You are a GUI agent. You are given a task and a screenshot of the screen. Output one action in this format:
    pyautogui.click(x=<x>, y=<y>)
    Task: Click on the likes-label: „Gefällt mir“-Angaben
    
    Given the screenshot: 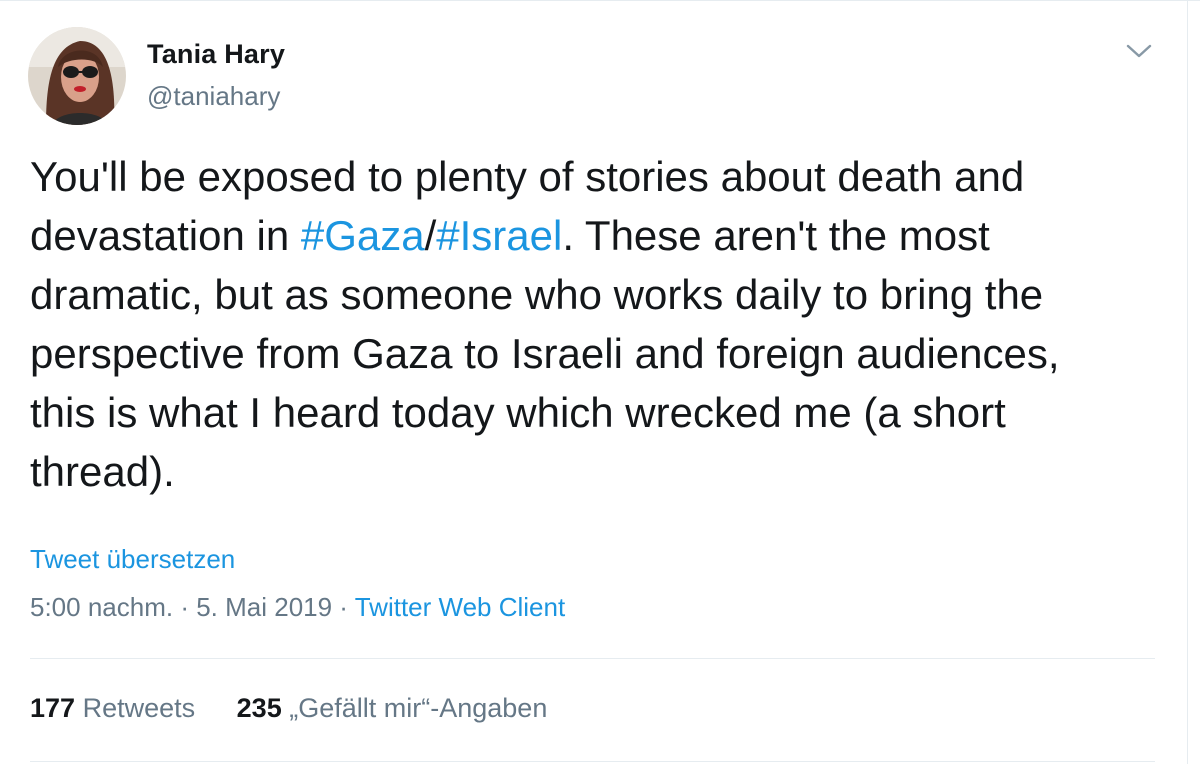 What is the action you would take?
    pyautogui.click(x=418, y=708)
    